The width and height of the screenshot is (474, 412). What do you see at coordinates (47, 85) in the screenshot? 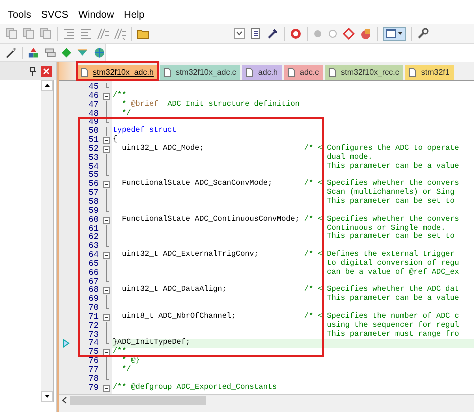
I see `up-arrow-icon` at bounding box center [47, 85].